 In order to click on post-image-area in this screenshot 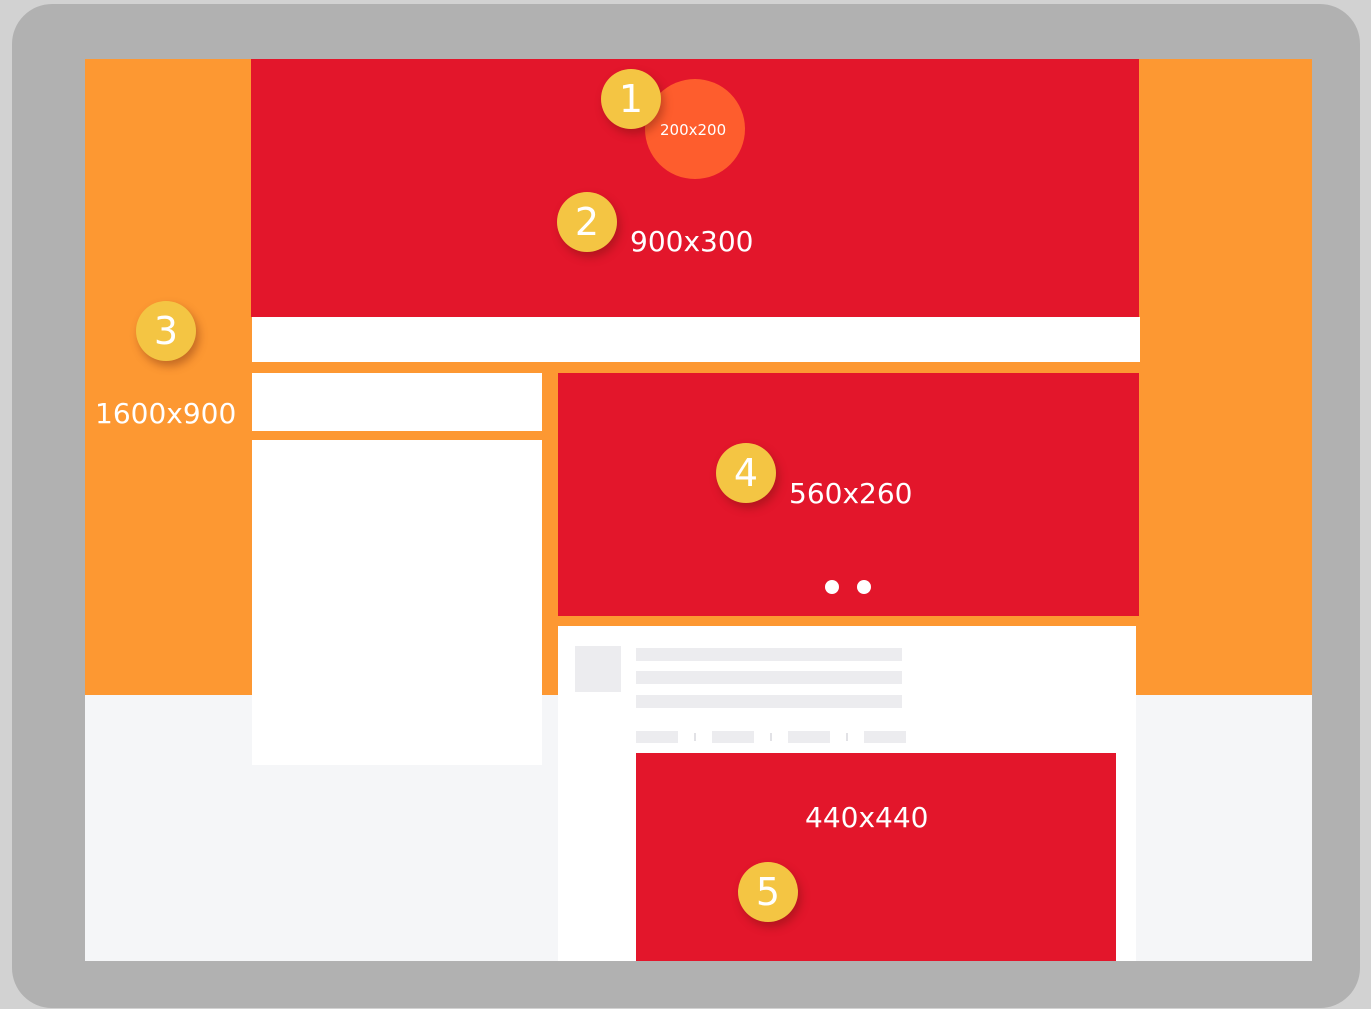, I will do `click(876, 857)`.